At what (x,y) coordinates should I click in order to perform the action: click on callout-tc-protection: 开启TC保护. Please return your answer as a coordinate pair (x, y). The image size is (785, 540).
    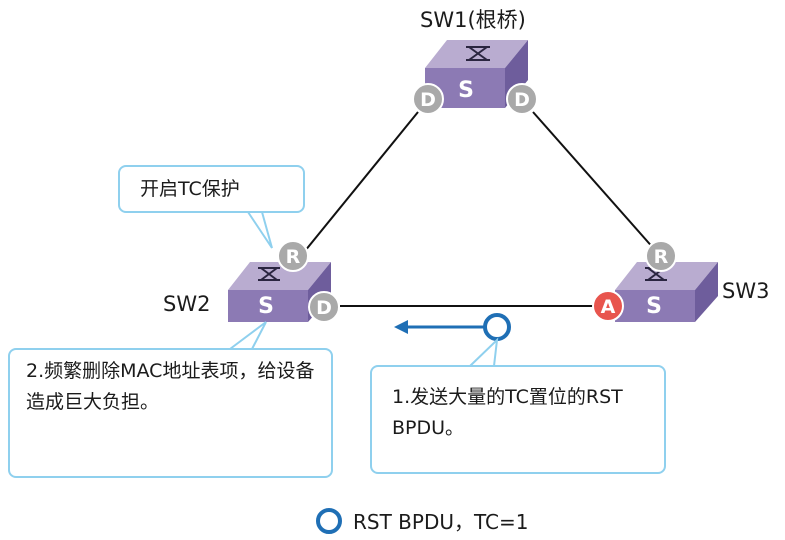
    Looking at the image, I should click on (211, 189).